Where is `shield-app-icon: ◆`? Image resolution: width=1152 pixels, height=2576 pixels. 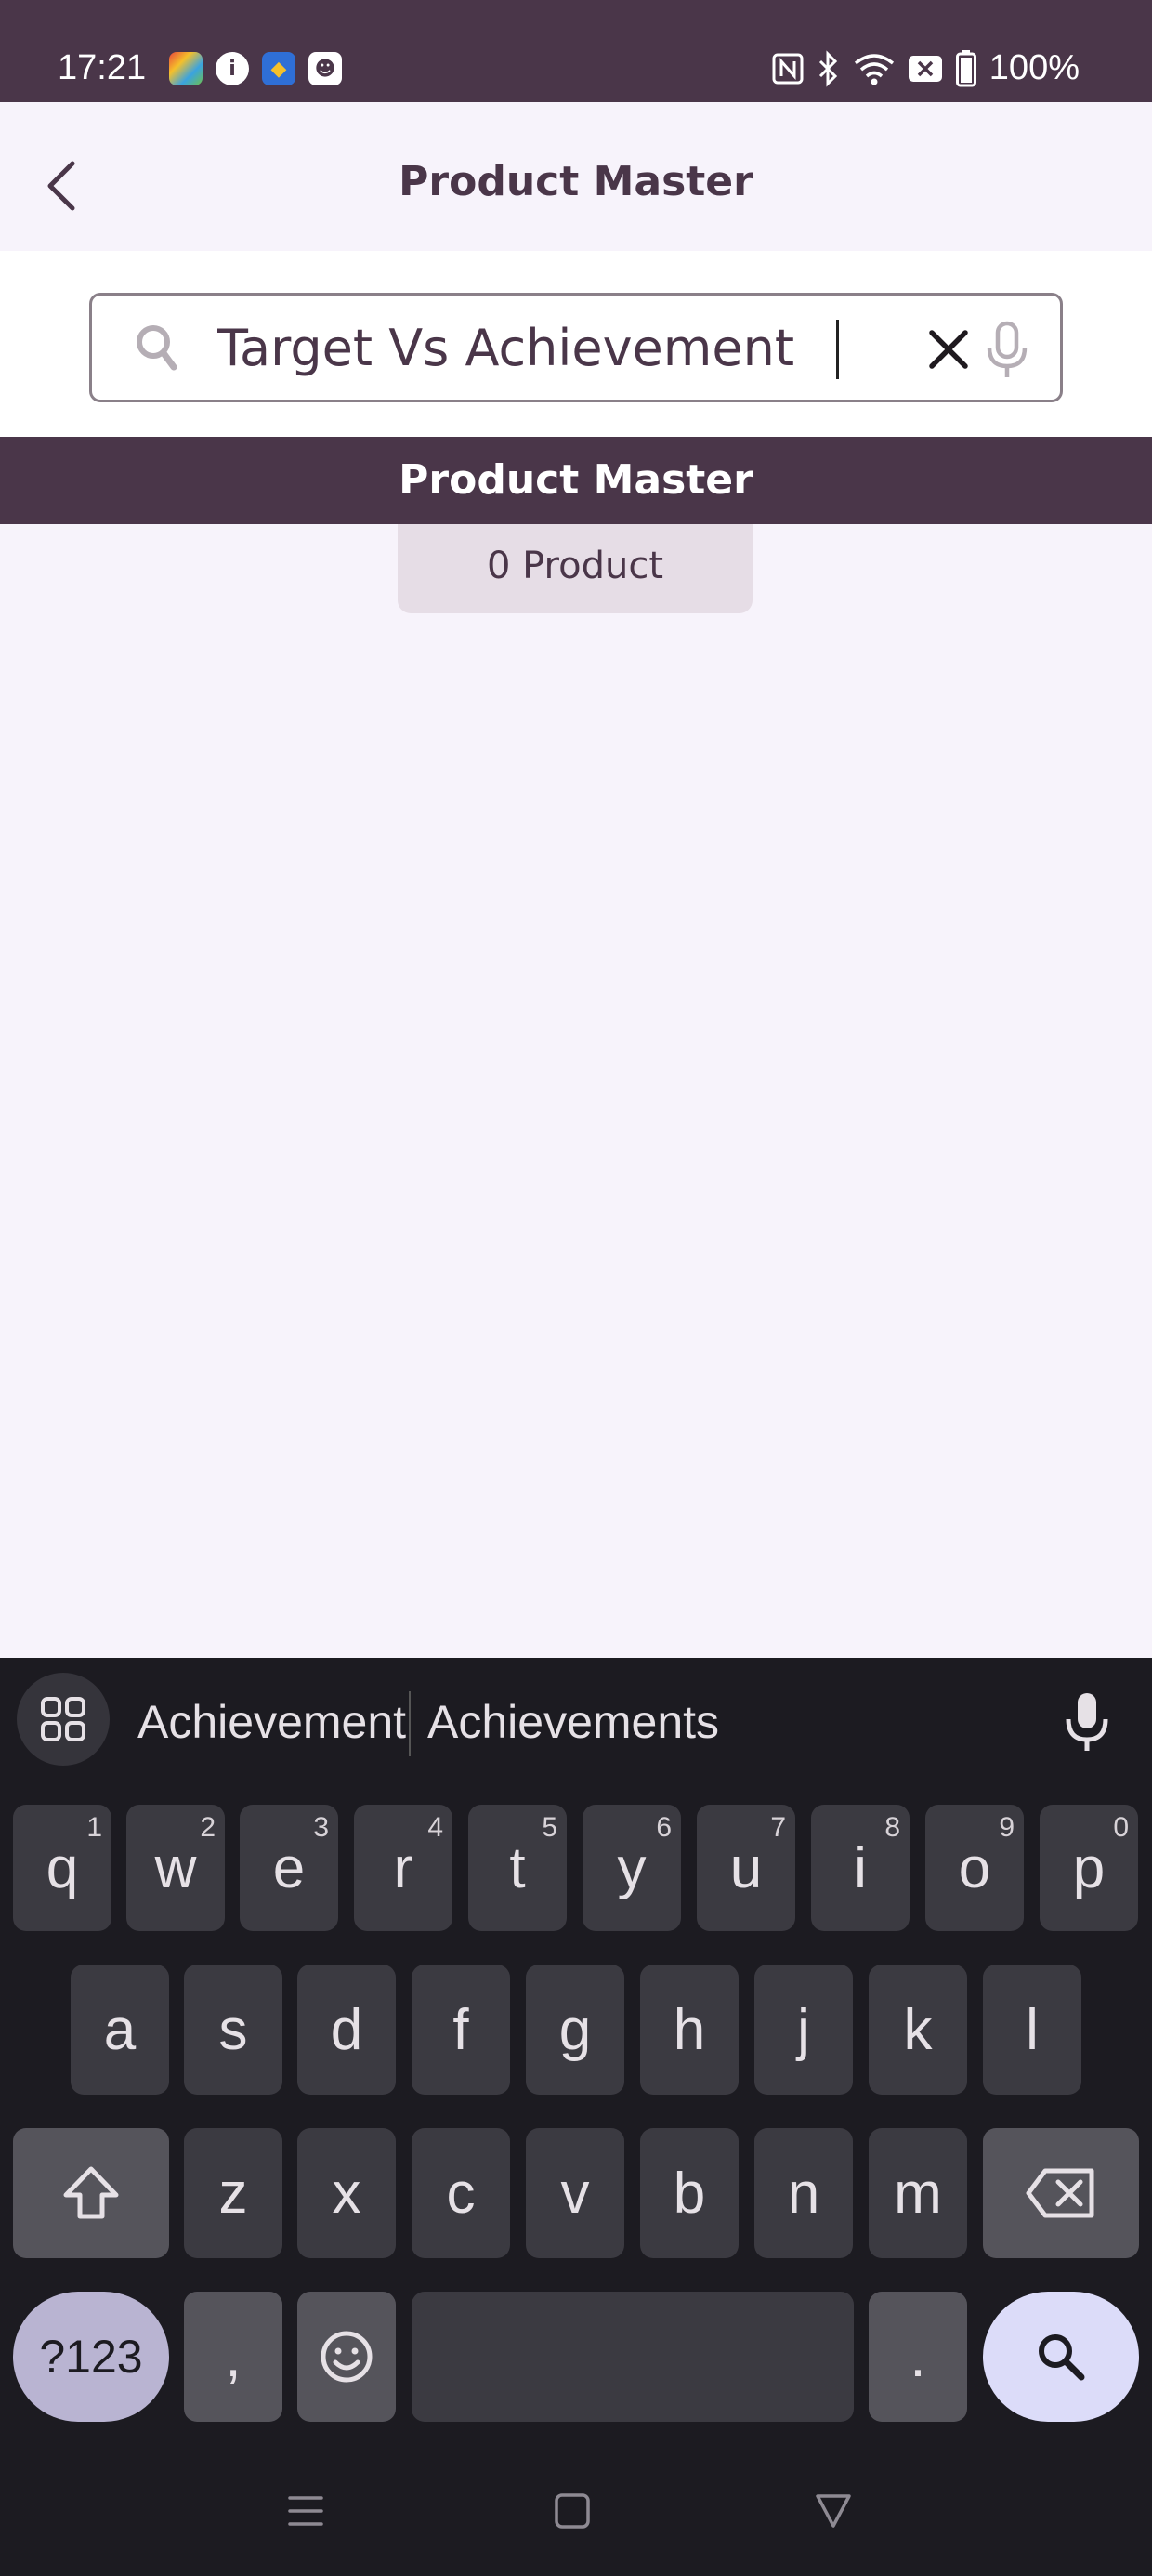 shield-app-icon: ◆ is located at coordinates (278, 68).